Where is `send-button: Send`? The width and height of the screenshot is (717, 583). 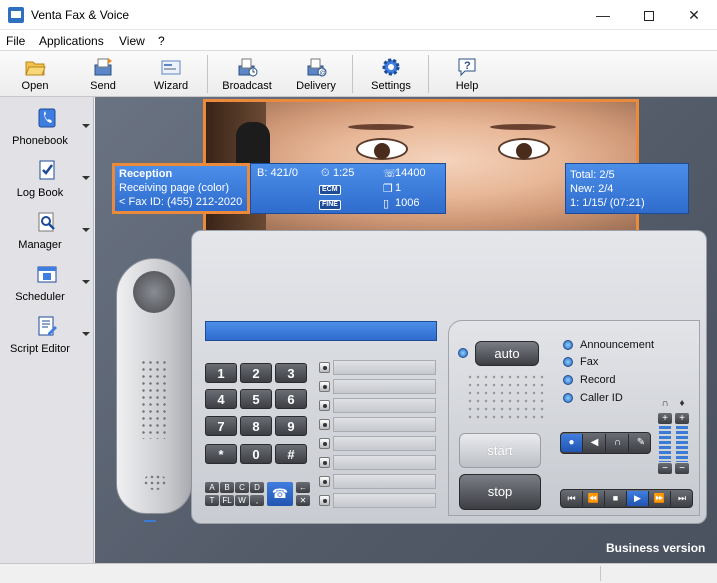
send-button: Send is located at coordinates (103, 74).